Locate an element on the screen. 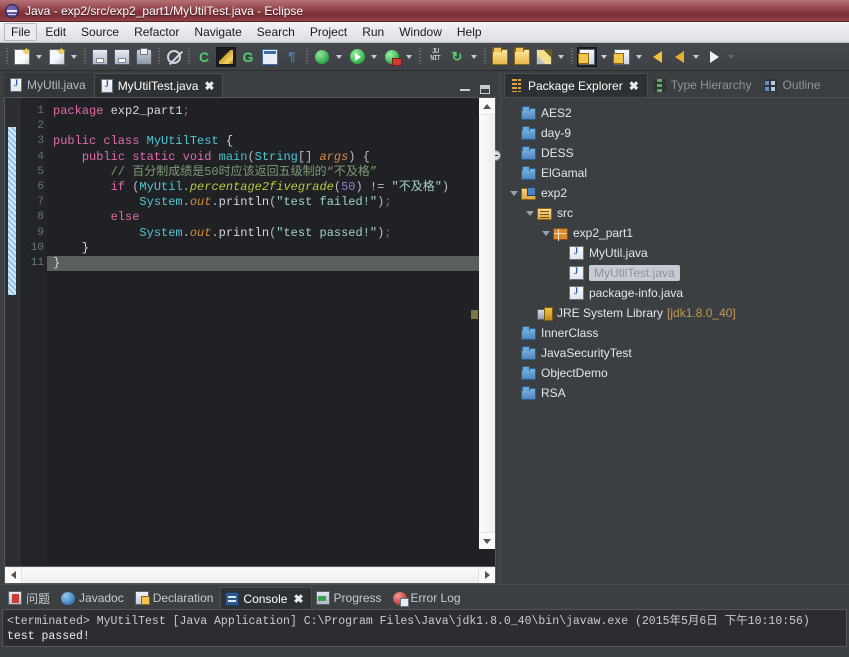  print-icon is located at coordinates (144, 57).